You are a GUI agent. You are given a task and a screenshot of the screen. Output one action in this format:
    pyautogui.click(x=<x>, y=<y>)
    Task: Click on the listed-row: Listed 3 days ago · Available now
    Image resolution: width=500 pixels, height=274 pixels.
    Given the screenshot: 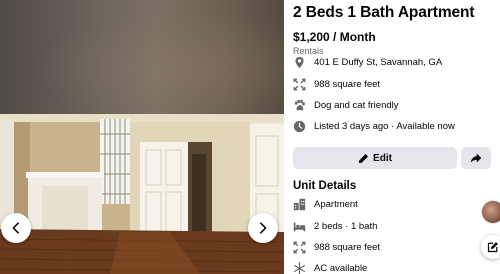 What is the action you would take?
    pyautogui.click(x=374, y=126)
    